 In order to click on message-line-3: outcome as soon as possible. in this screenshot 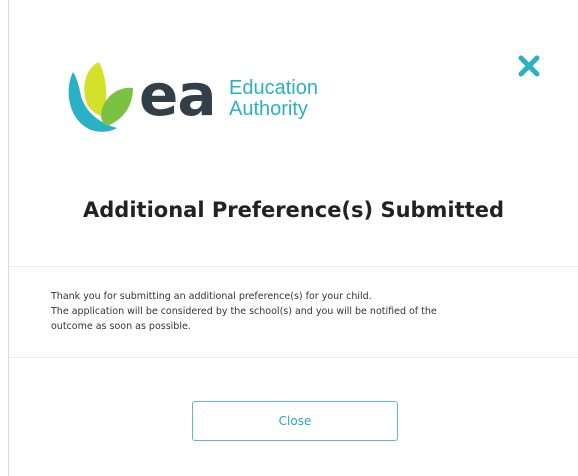, I will do `click(121, 326)`.